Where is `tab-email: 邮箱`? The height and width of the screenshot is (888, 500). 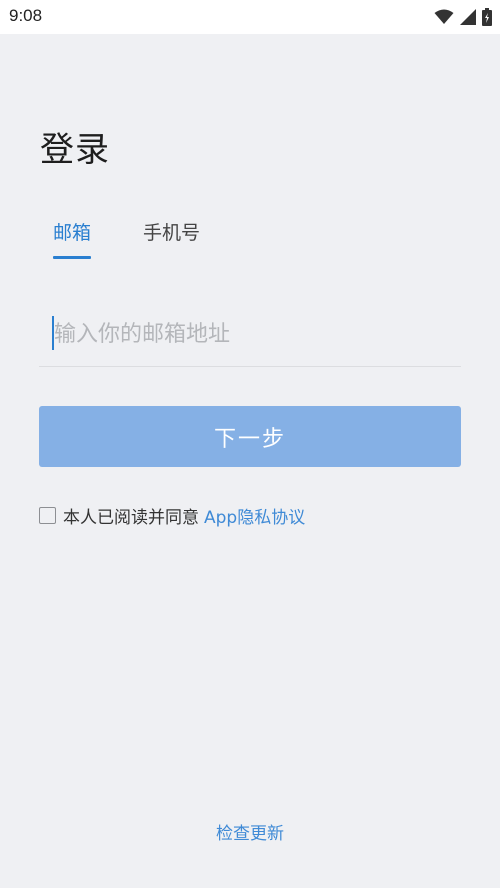
tab-email: 邮箱 is located at coordinates (72, 238).